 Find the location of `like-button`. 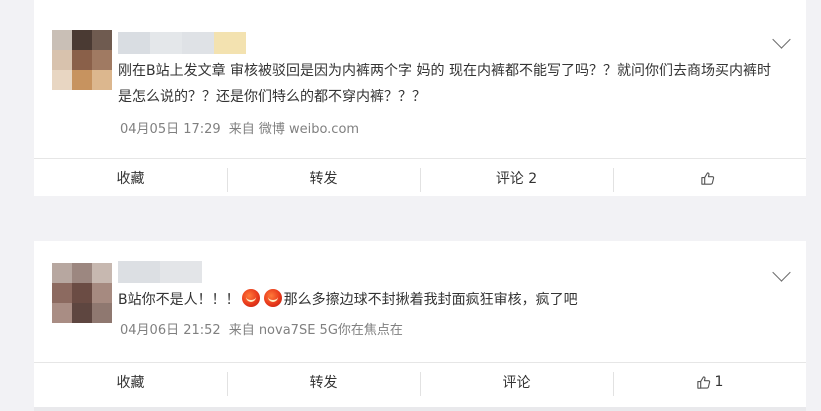

like-button is located at coordinates (709, 178).